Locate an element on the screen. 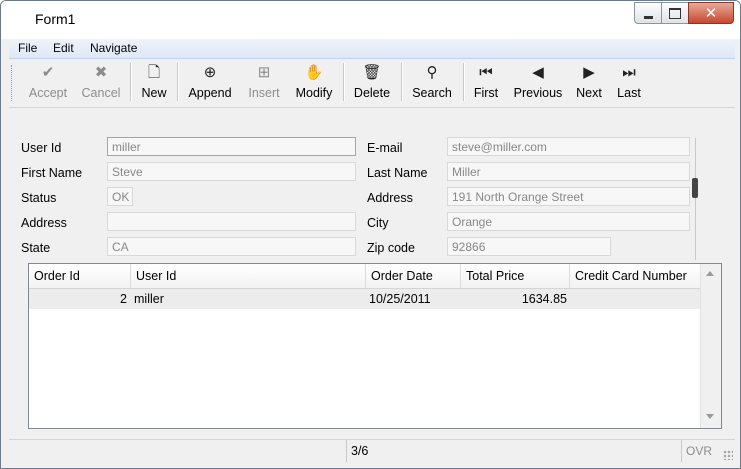 This screenshot has height=469, width=741. previous-label: Previous is located at coordinates (538, 93).